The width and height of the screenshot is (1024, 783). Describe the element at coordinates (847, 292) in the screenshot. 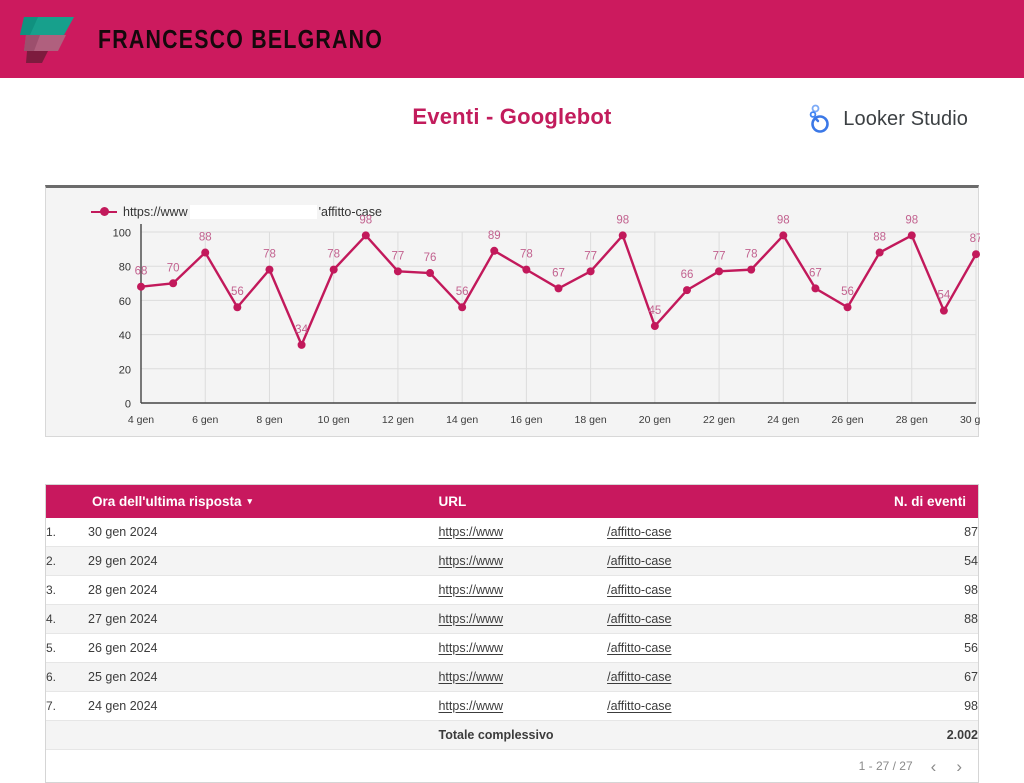

I see `data-label: 56` at that location.